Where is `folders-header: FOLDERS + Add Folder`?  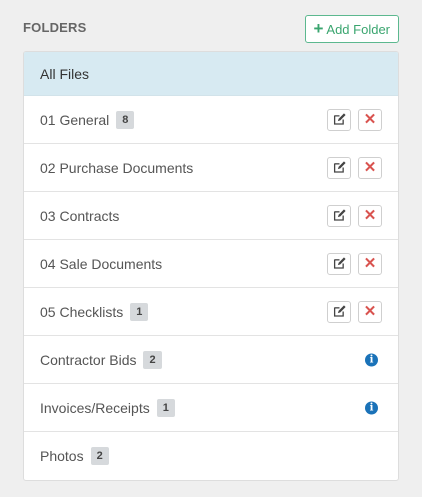
folders-header: FOLDERS + Add Folder is located at coordinates (211, 24).